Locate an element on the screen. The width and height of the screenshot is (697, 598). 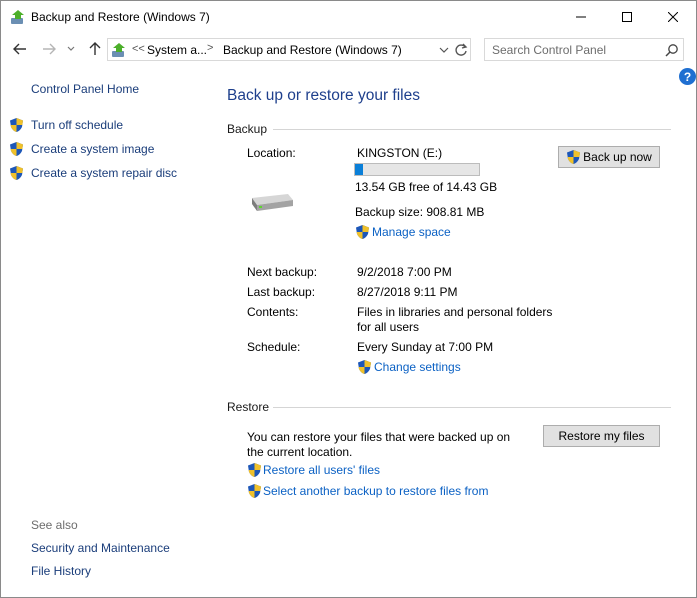
chevron-down-icon is located at coordinates (71, 48).